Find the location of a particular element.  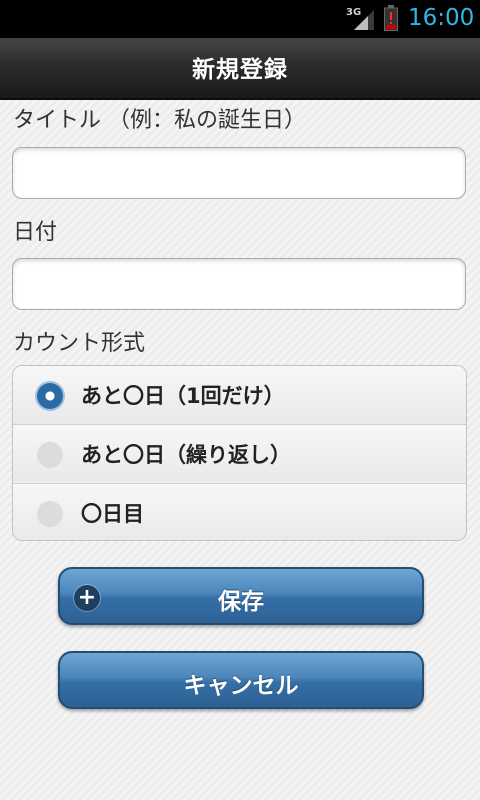

radio-option-once: あと〇日（1回だけ） is located at coordinates (239, 395).